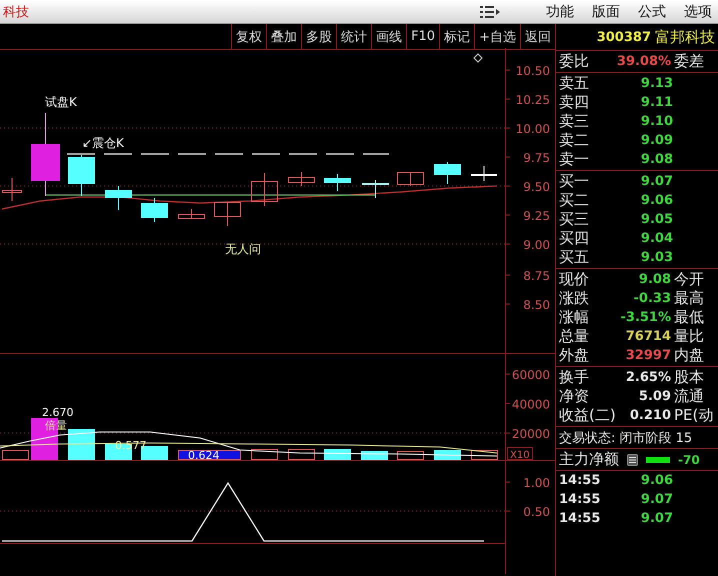  What do you see at coordinates (644, 61) in the screenshot?
I see `quote-value: 39.08%` at bounding box center [644, 61].